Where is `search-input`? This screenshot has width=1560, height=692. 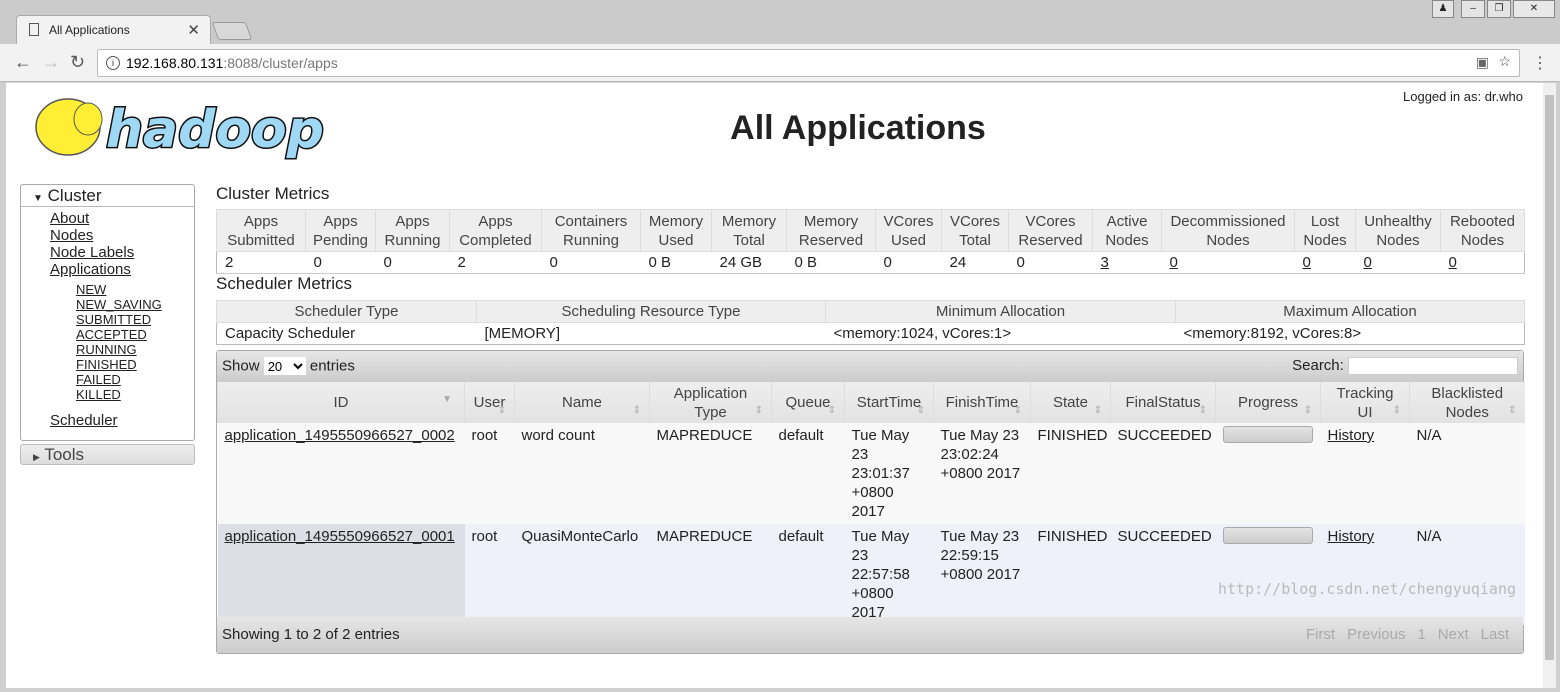
search-input is located at coordinates (1433, 366).